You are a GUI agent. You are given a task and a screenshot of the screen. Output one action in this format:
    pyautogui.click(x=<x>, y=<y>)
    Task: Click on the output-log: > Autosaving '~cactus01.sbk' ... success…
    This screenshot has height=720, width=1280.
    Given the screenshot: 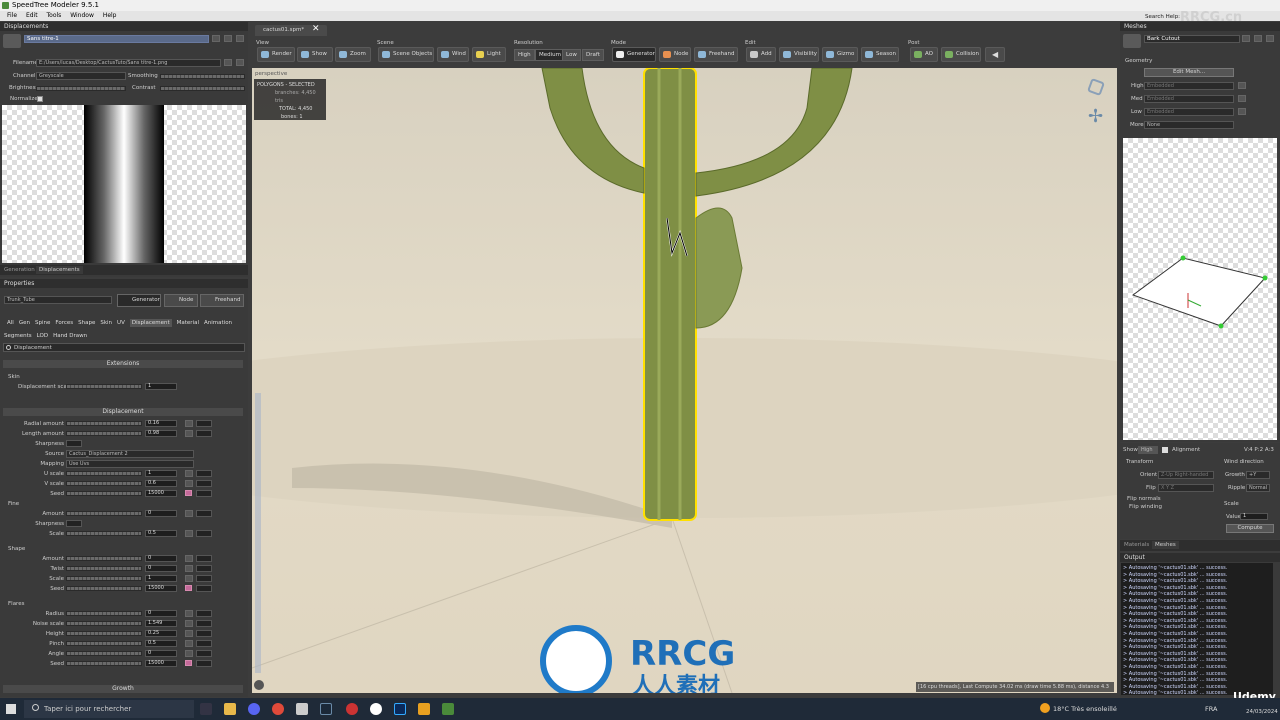 What is the action you would take?
    pyautogui.click(x=1197, y=629)
    